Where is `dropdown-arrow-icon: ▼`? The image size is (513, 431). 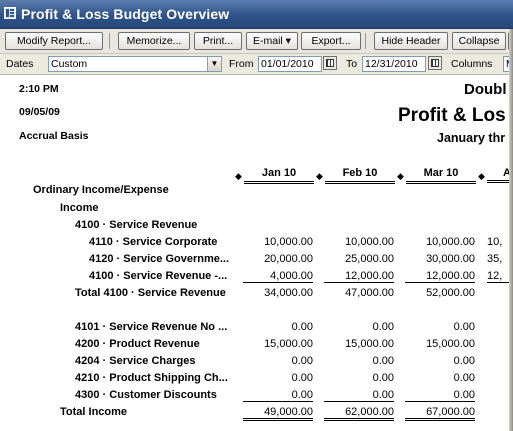
dropdown-arrow-icon: ▼ is located at coordinates (214, 64).